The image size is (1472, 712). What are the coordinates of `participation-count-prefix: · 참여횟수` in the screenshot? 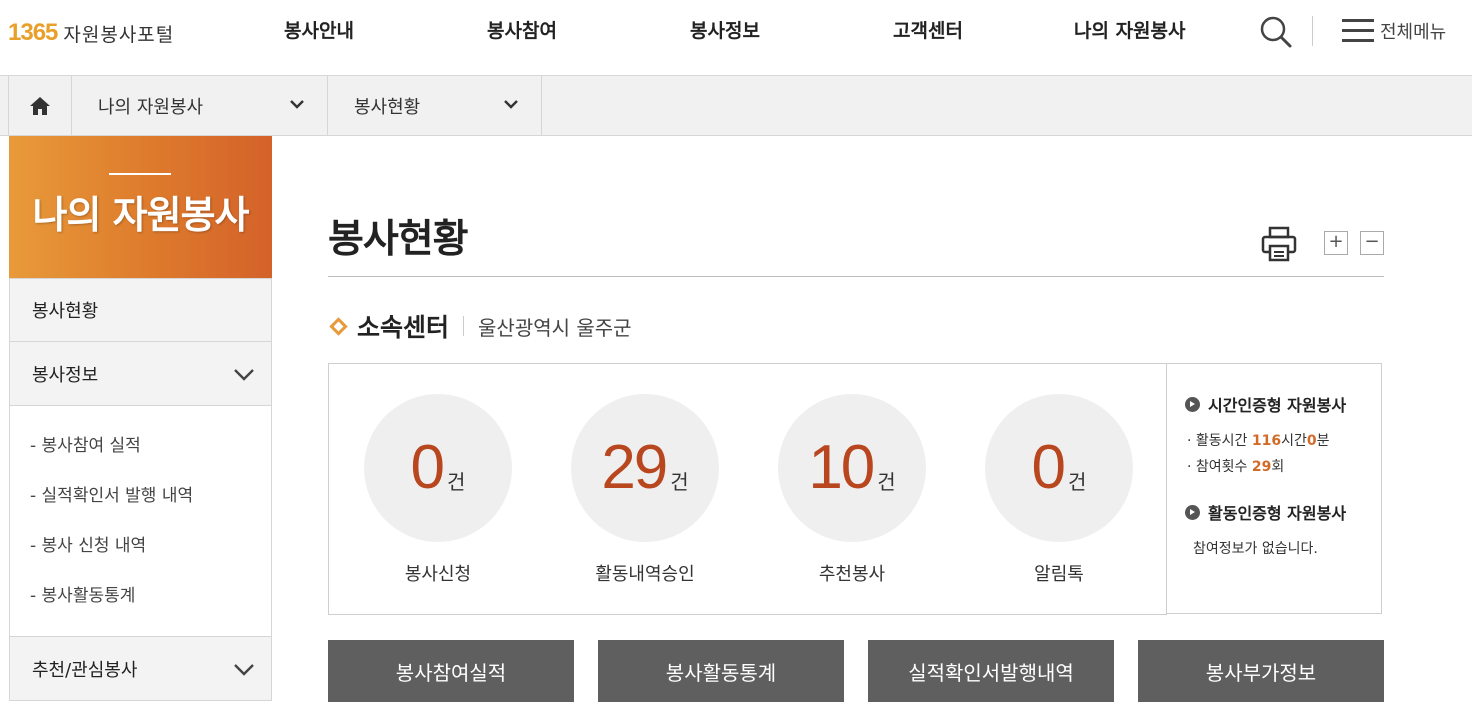 It's located at (1219, 467).